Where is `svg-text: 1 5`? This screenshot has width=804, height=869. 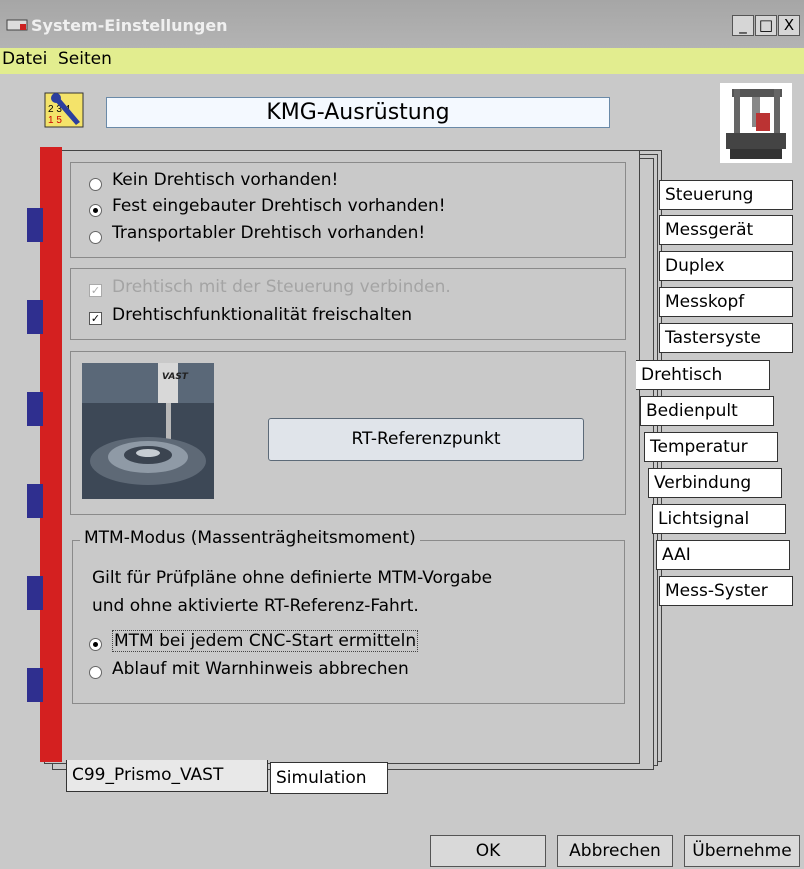 svg-text: 1 5 is located at coordinates (55, 120).